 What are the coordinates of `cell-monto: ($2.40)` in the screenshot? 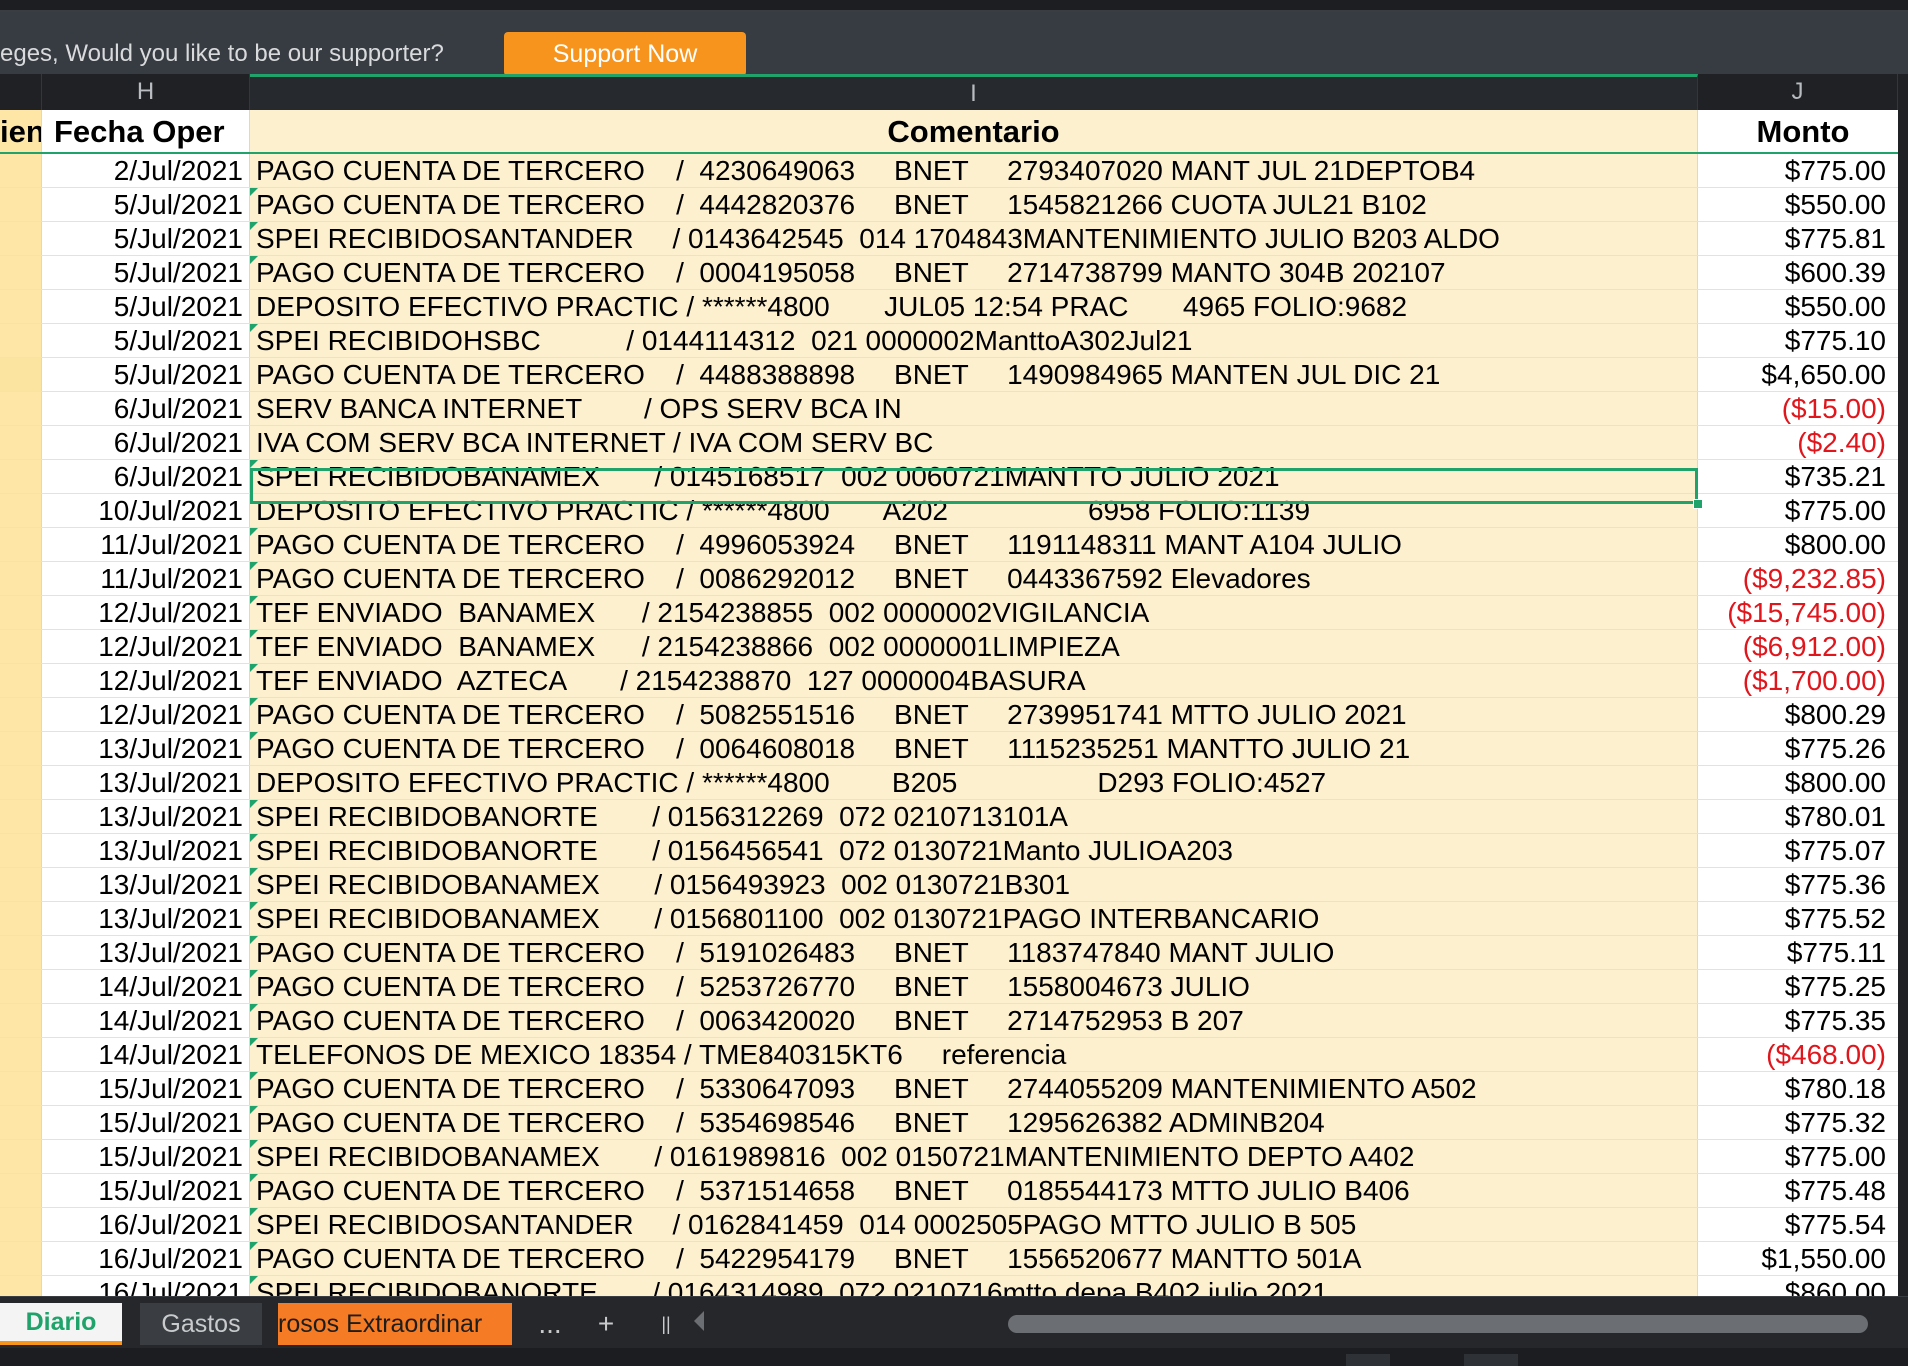 It's located at (1803, 442).